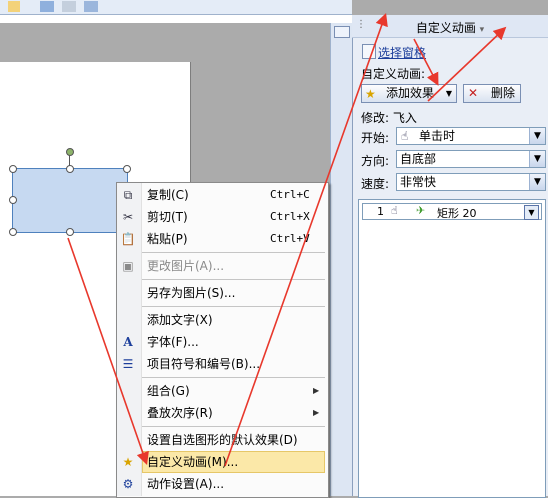 This screenshot has width=548, height=498. What do you see at coordinates (467, 64) in the screenshot?
I see `annotation-arrow-to-pane-top` at bounding box center [467, 64].